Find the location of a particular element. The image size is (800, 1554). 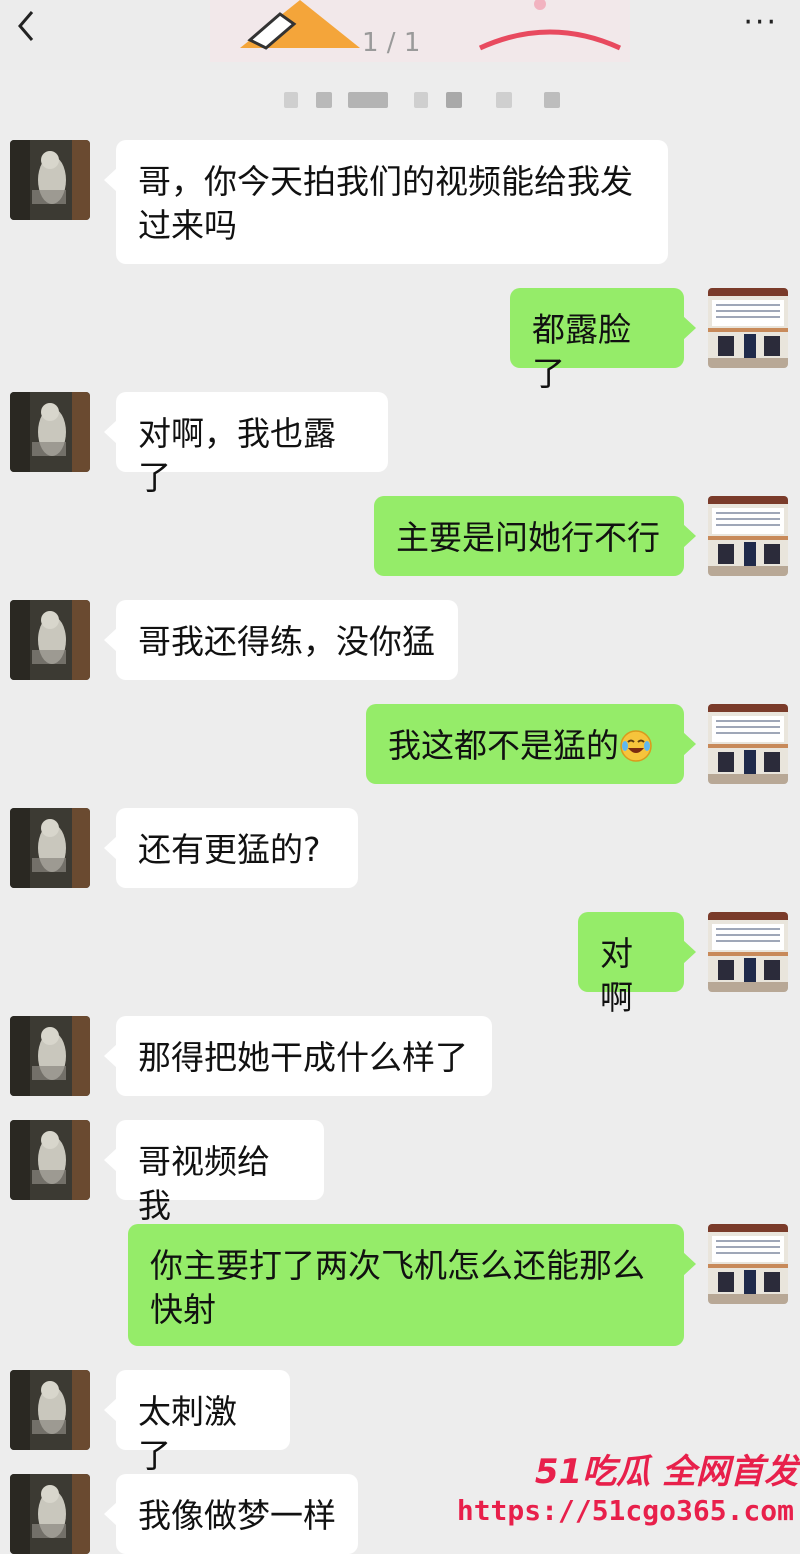

incoming-message-bubble: 我像做梦一样 is located at coordinates (231, 1514).